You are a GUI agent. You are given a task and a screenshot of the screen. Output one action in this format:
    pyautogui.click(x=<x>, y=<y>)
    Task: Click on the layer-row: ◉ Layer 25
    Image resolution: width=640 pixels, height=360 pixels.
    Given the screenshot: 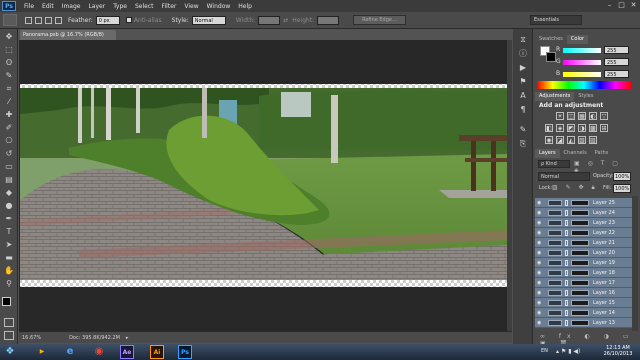 What is the action you would take?
    pyautogui.click(x=583, y=203)
    